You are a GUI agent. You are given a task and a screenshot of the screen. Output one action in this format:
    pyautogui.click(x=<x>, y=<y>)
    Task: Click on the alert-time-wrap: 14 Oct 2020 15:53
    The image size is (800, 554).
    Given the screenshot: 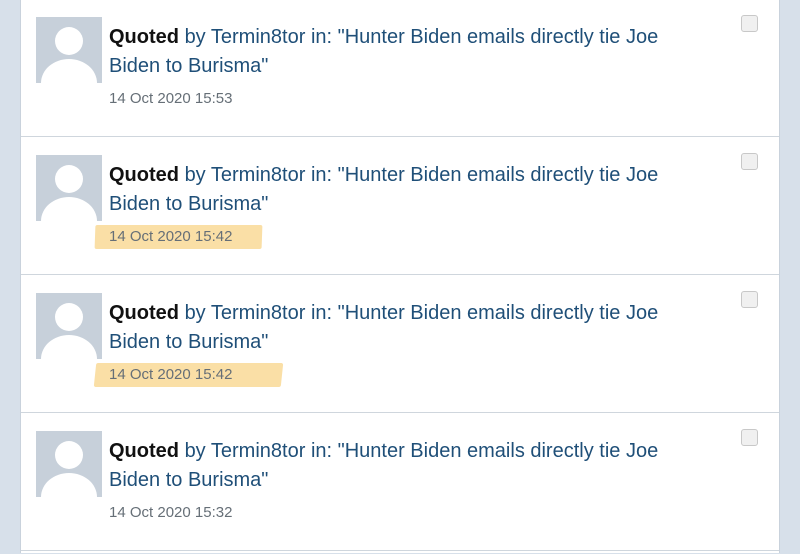 What is the action you would take?
    pyautogui.click(x=170, y=99)
    